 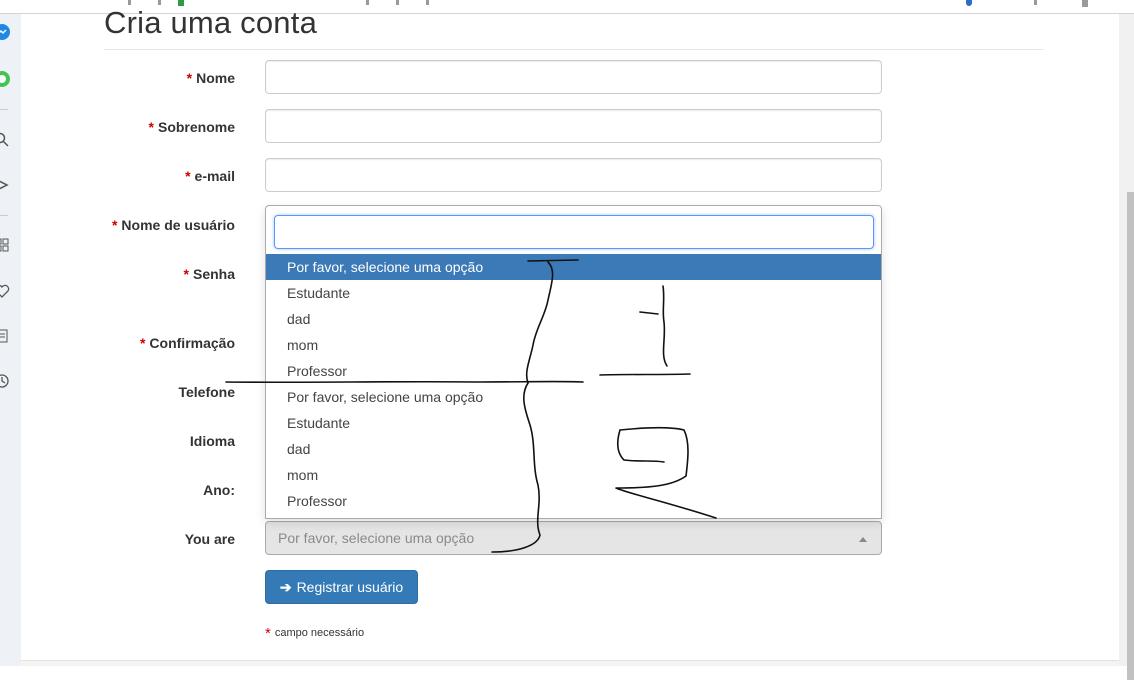 I want to click on register-user-label: Registrar usuário, so click(x=350, y=587).